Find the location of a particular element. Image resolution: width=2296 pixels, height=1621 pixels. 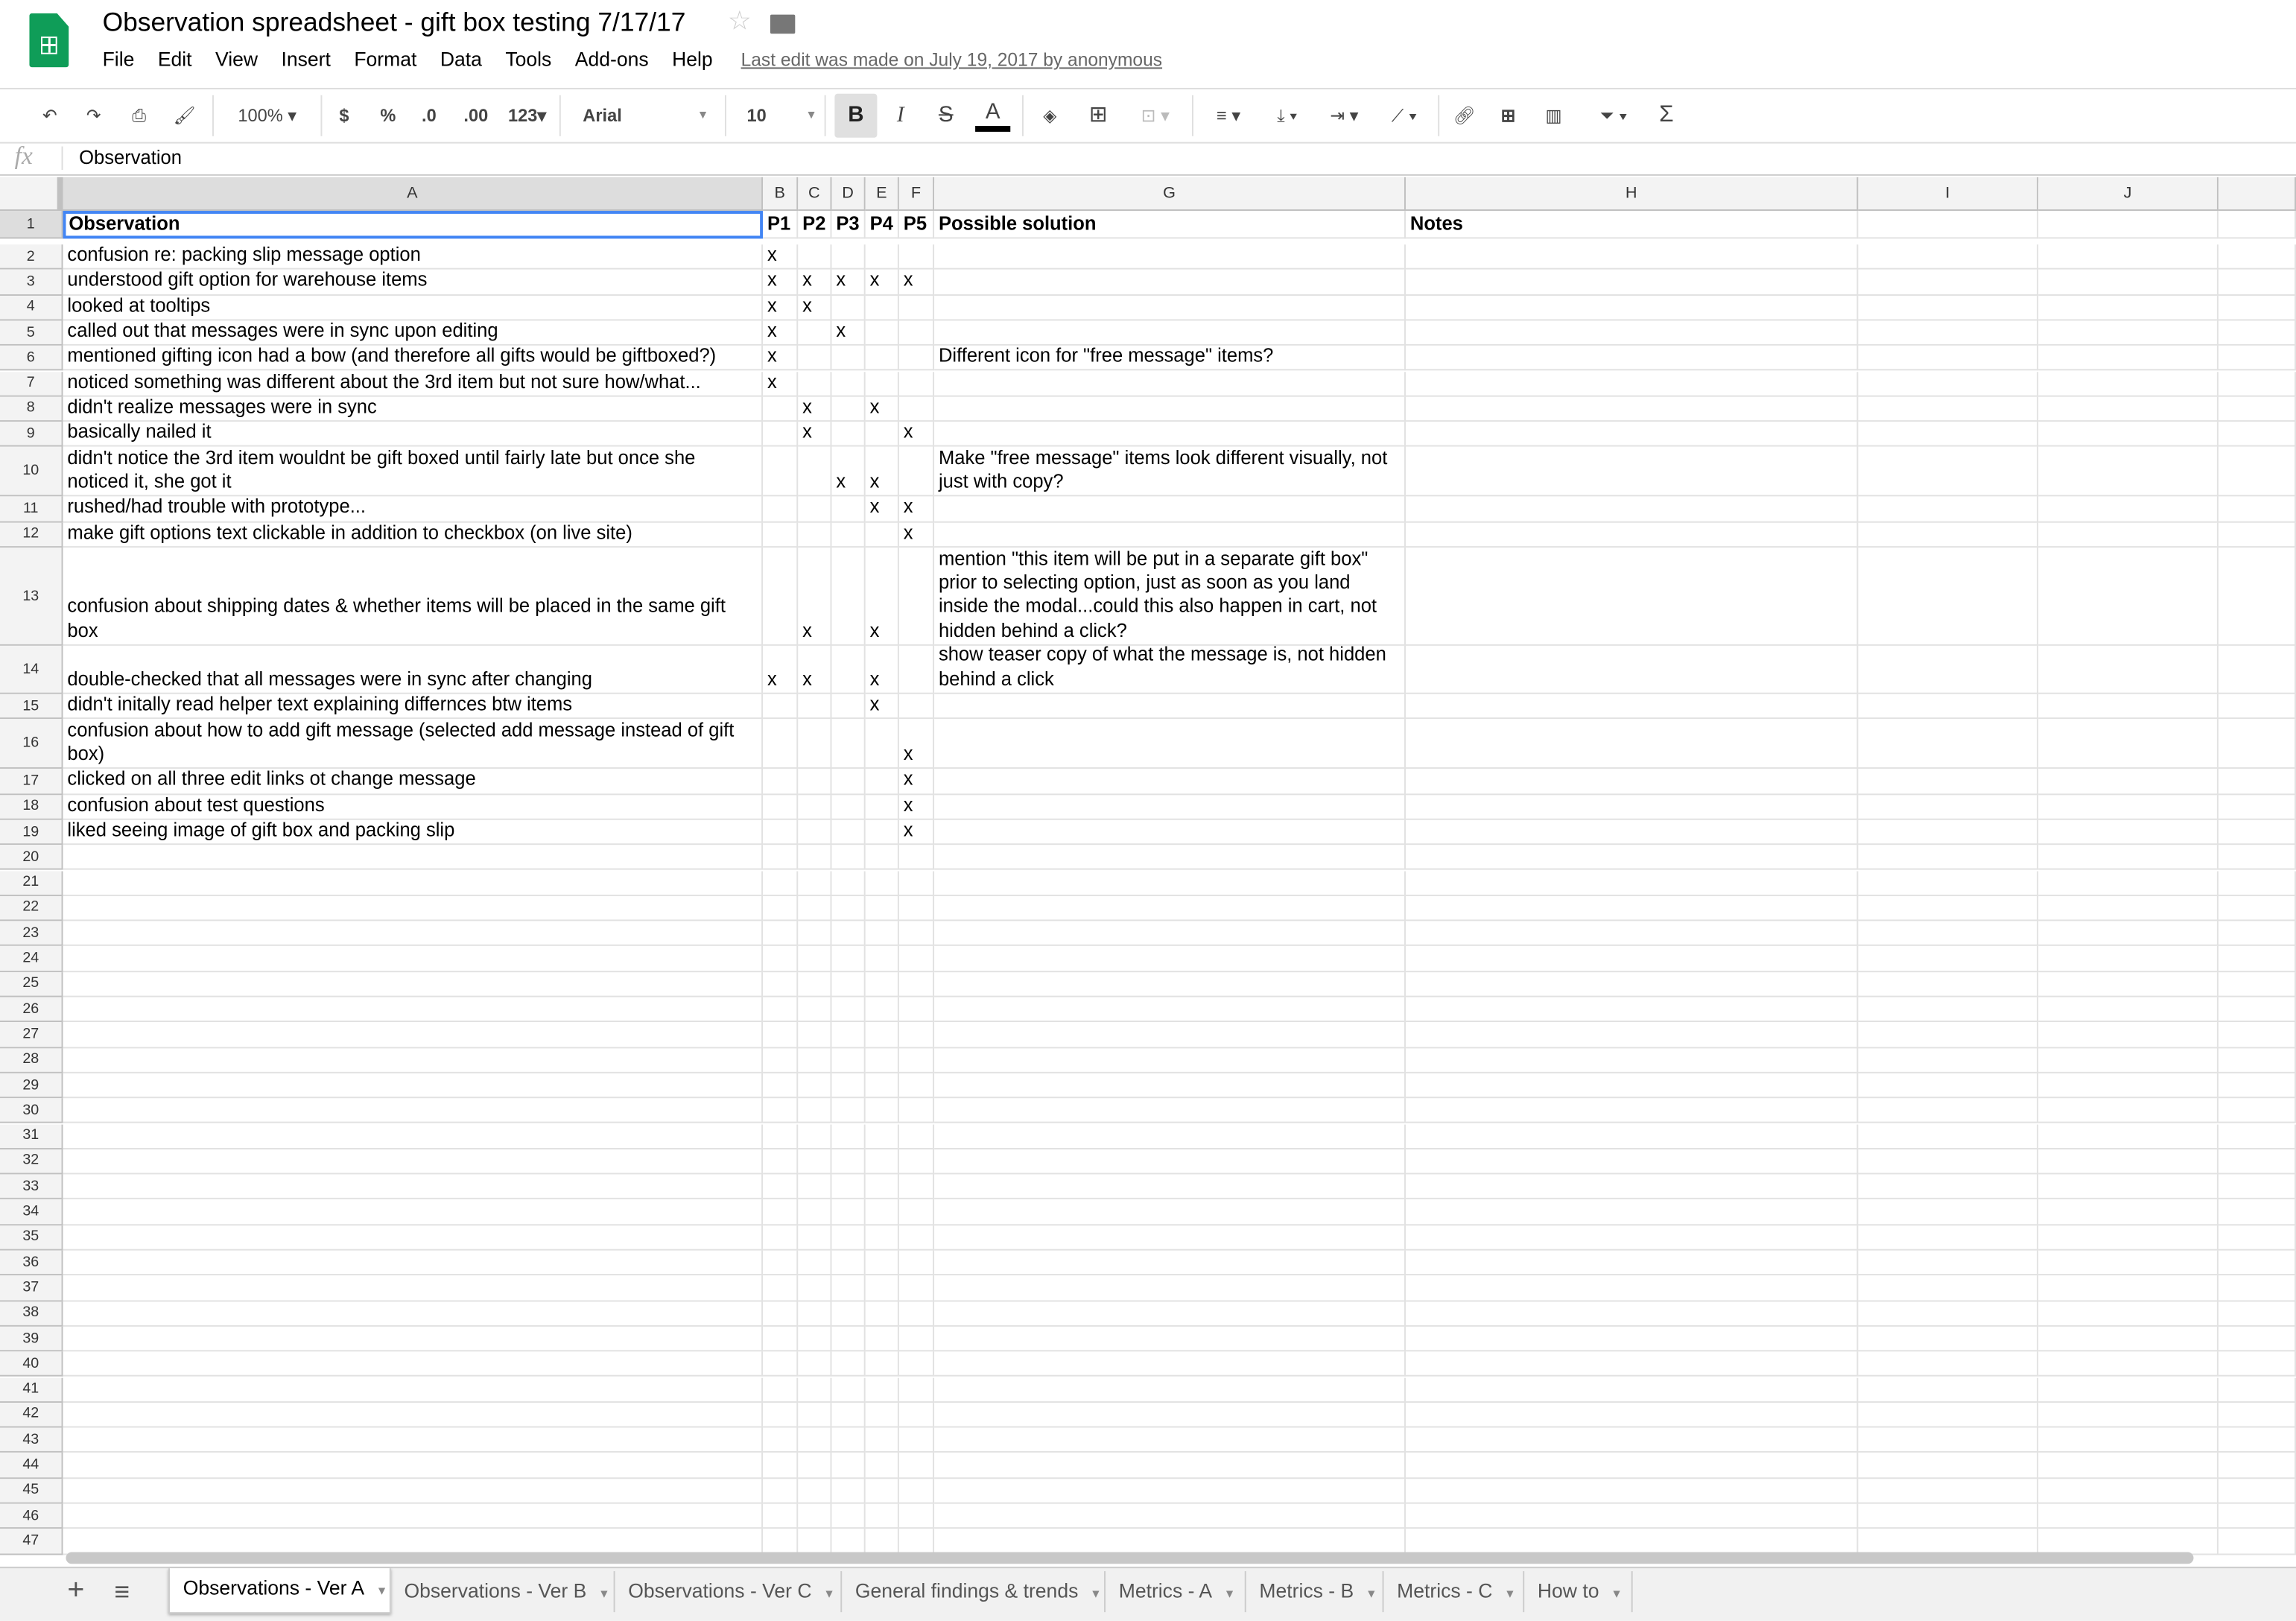

tab-menu-caret-icon: ▼ is located at coordinates (1096, 1594).